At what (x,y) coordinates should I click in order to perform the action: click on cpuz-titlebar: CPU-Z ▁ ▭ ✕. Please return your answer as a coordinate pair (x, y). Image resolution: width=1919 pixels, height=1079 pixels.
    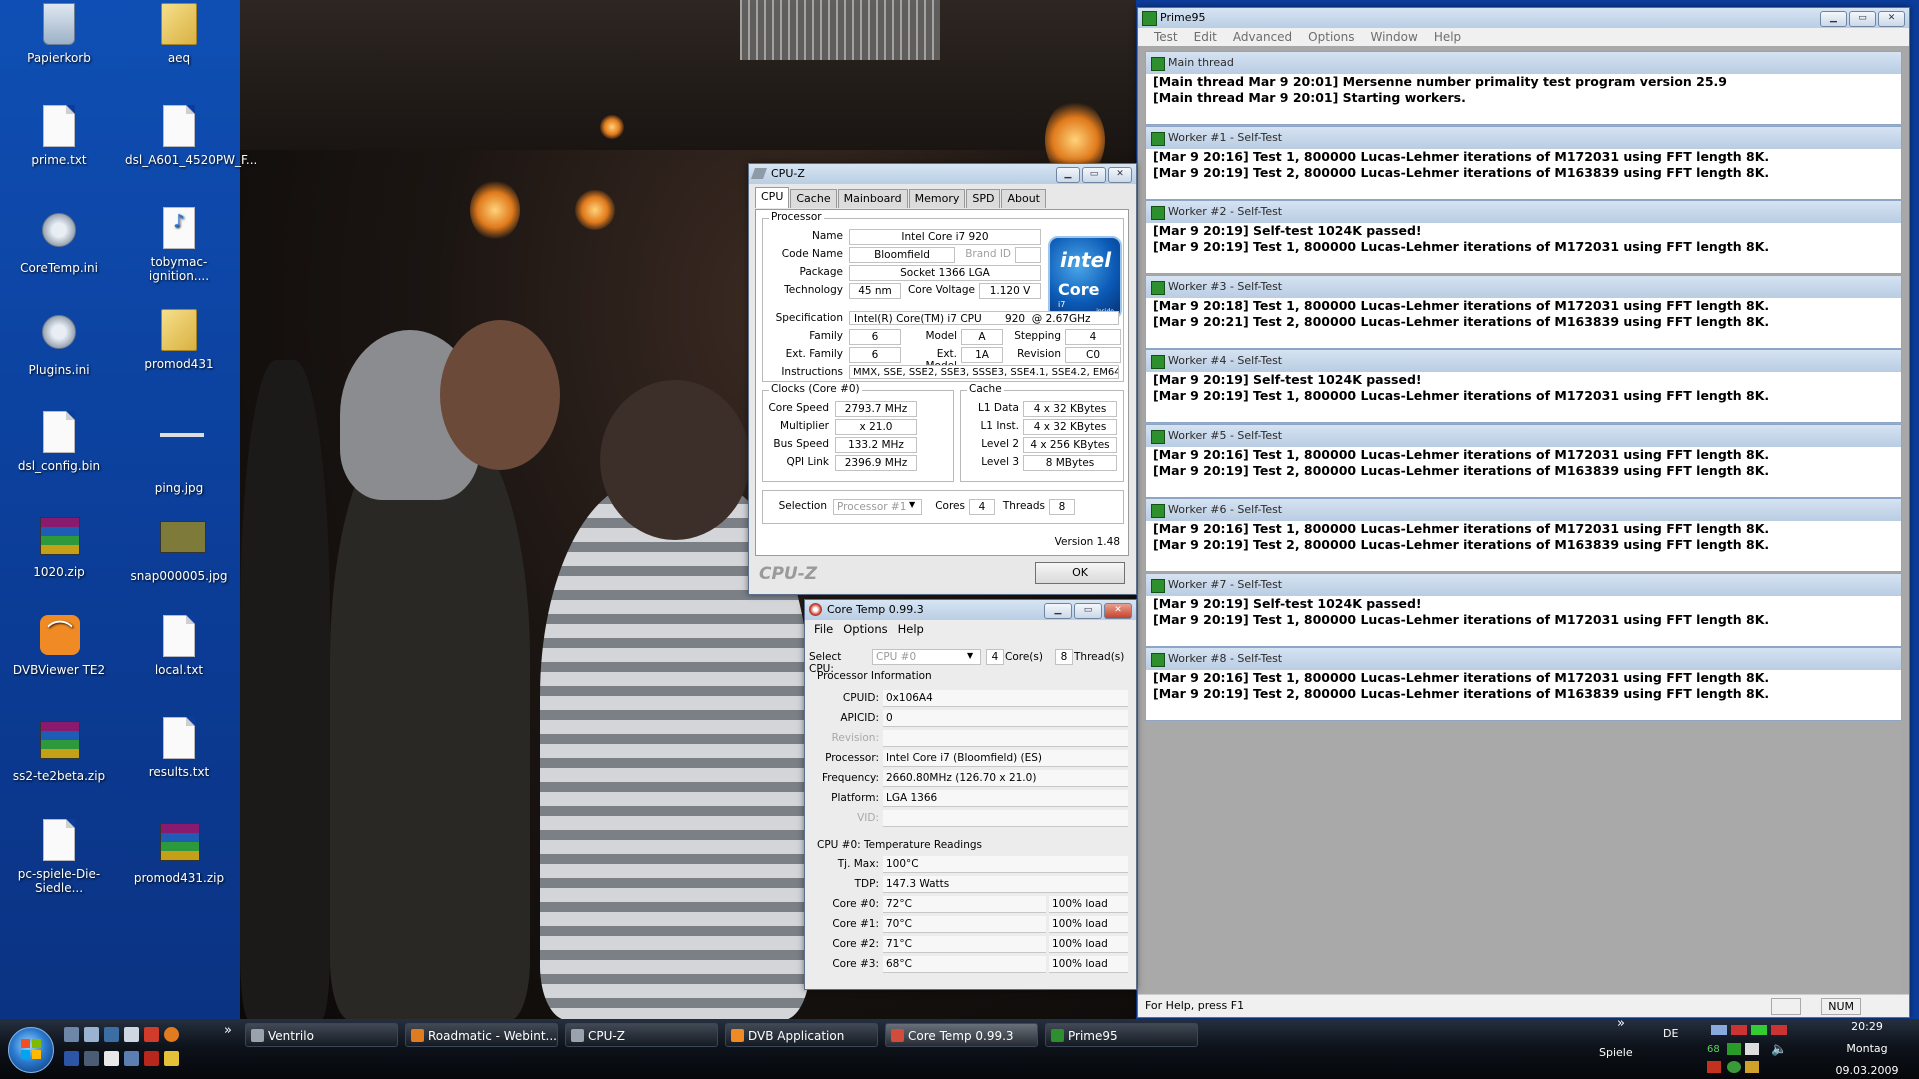
    Looking at the image, I should click on (942, 174).